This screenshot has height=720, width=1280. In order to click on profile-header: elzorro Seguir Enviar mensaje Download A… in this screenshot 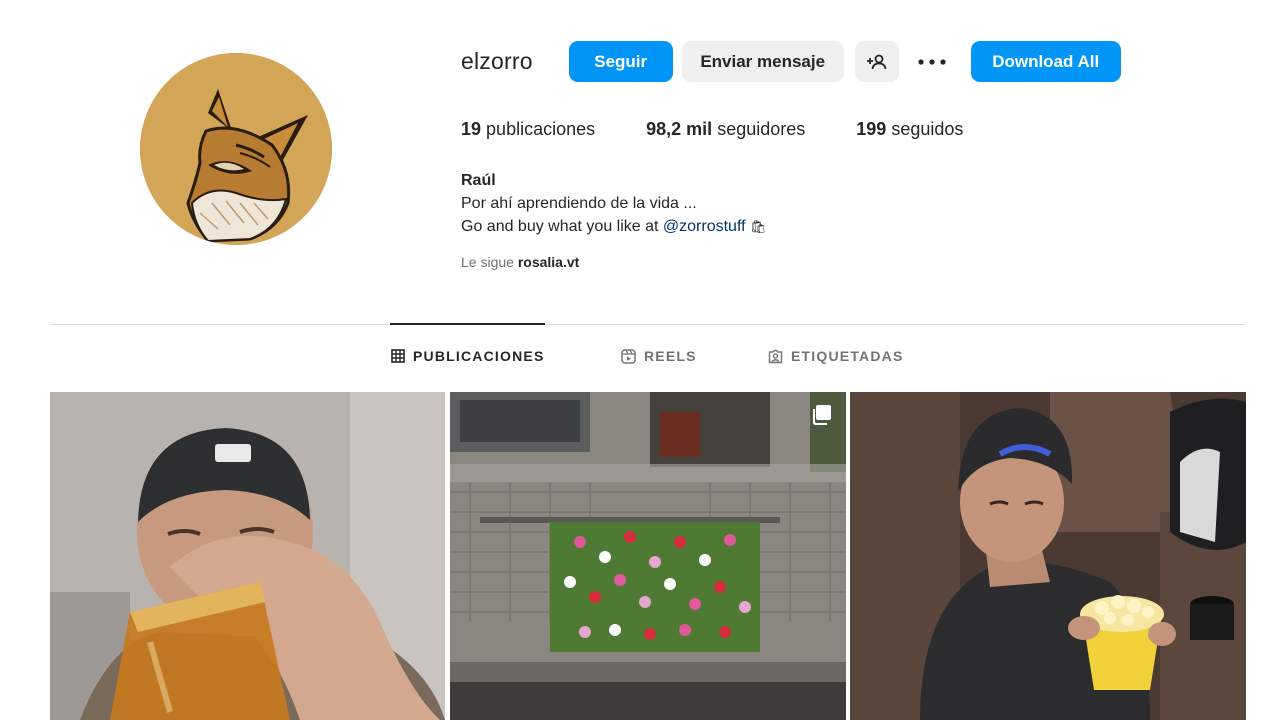, I will do `click(791, 61)`.